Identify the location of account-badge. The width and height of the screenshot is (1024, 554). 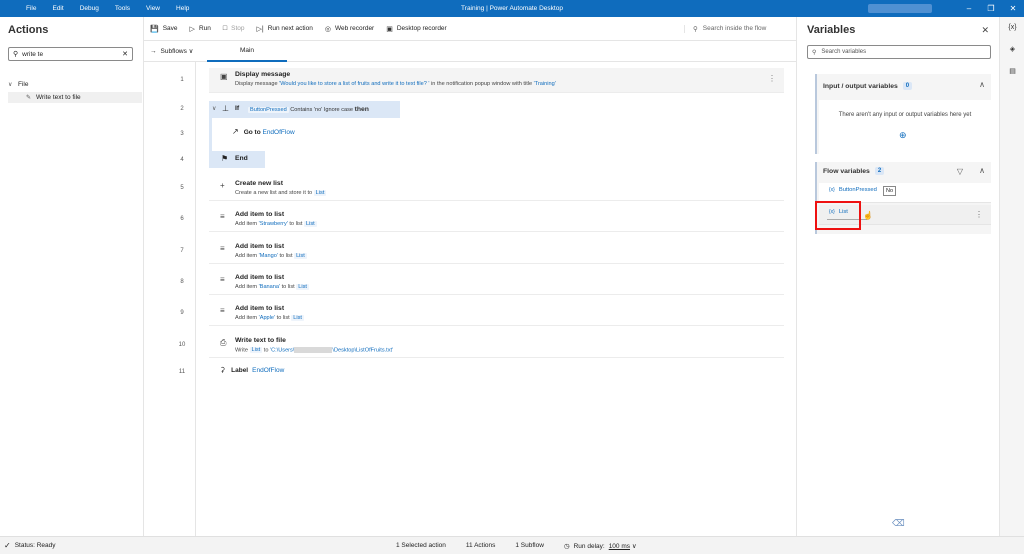
(900, 8).